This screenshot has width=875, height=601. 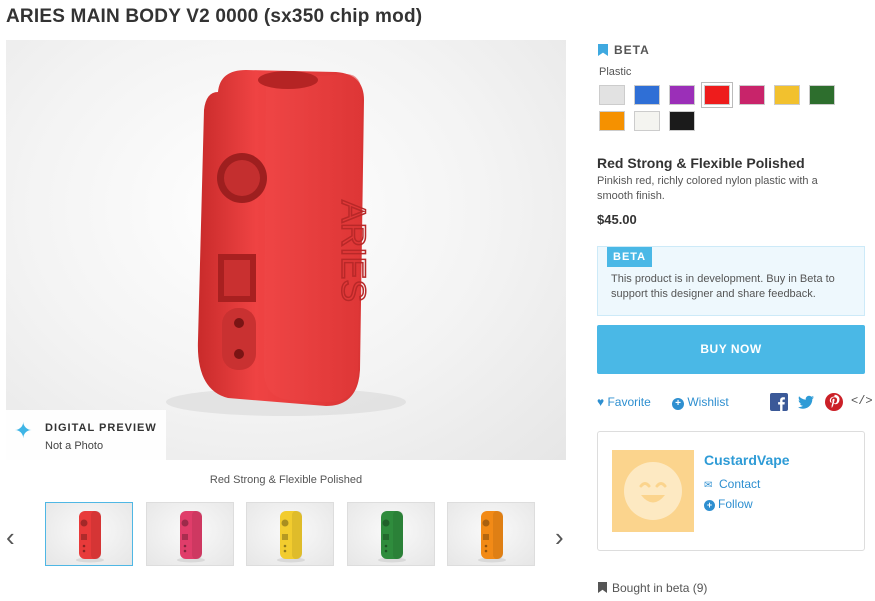 I want to click on beta-heading: BETA, so click(x=624, y=50).